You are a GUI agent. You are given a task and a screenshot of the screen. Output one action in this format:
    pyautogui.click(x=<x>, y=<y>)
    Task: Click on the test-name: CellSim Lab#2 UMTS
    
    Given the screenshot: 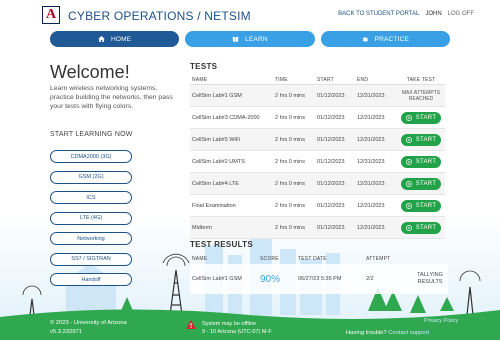 What is the action you would take?
    pyautogui.click(x=218, y=161)
    